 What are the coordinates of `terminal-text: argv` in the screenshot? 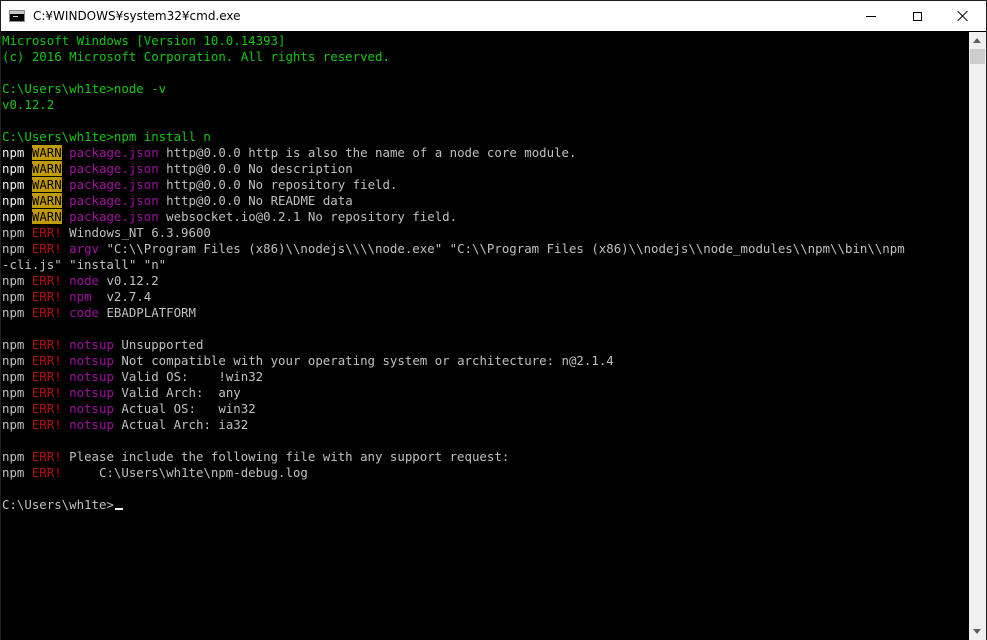 It's located at (84, 248).